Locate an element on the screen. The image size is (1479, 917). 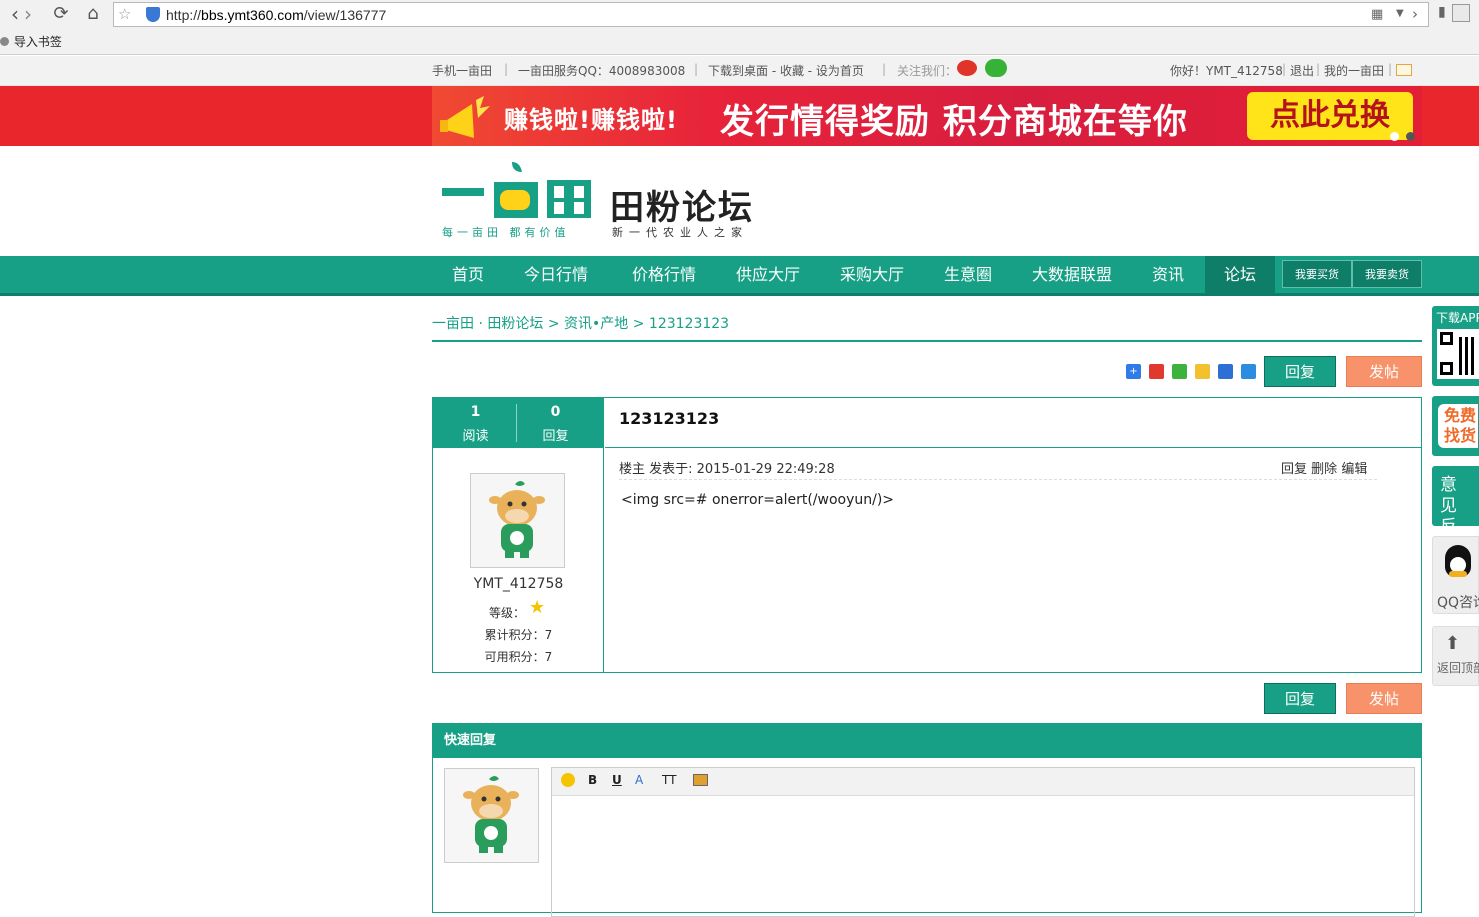
nav-item-bigdata: 大数据联盟 is located at coordinates (1072, 275).